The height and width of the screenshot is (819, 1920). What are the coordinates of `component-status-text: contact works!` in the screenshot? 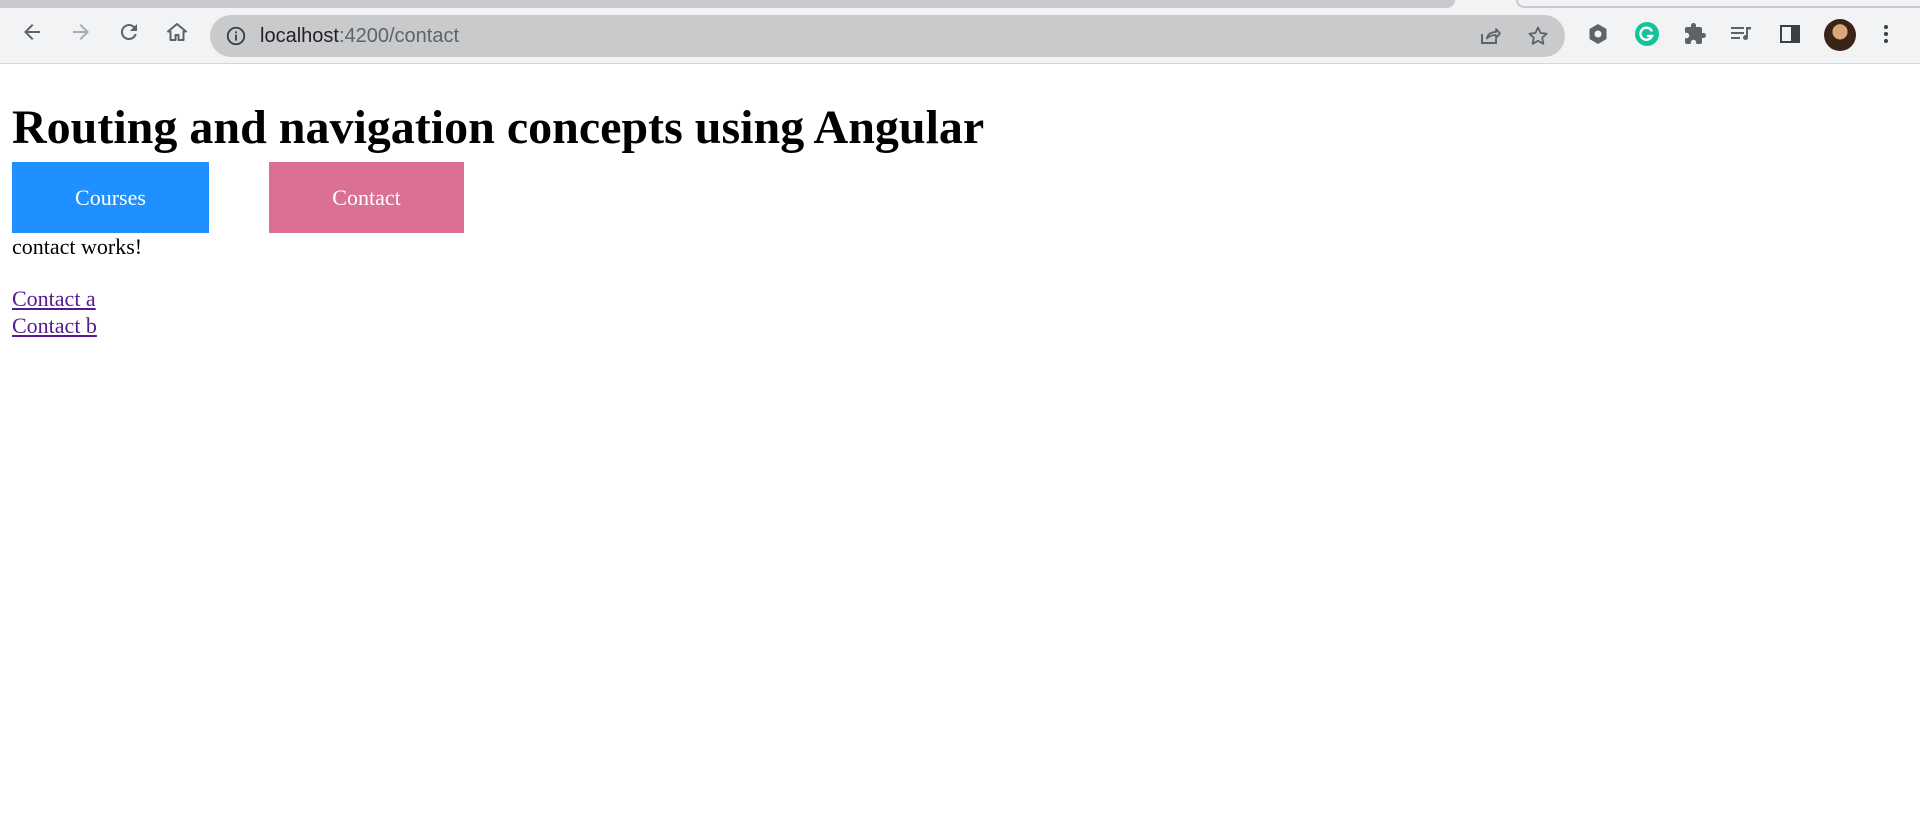 It's located at (77, 246).